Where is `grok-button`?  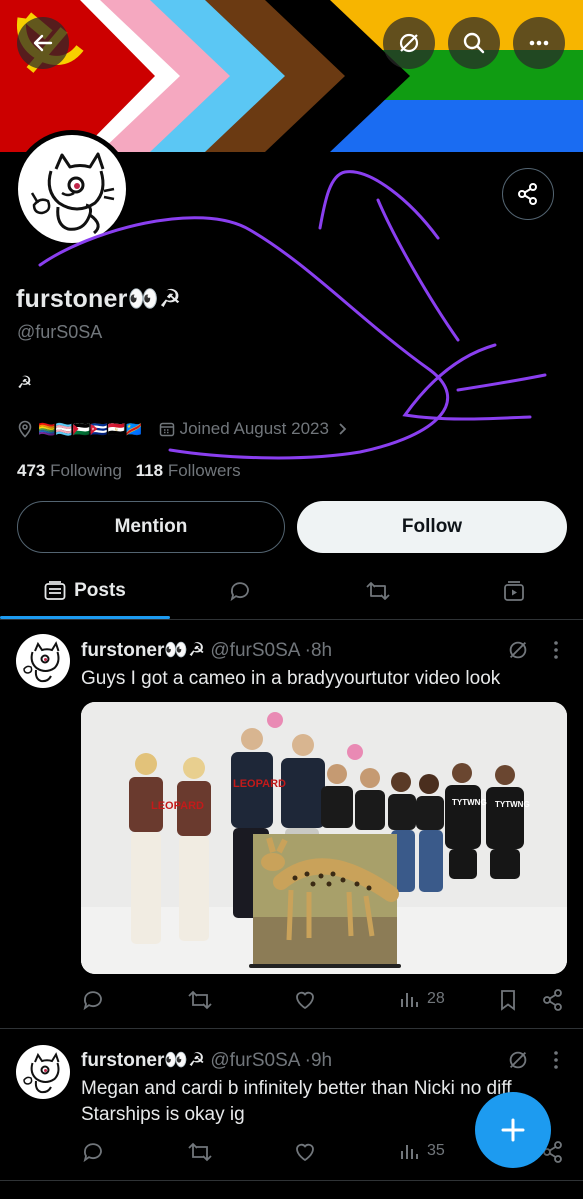 grok-button is located at coordinates (409, 43).